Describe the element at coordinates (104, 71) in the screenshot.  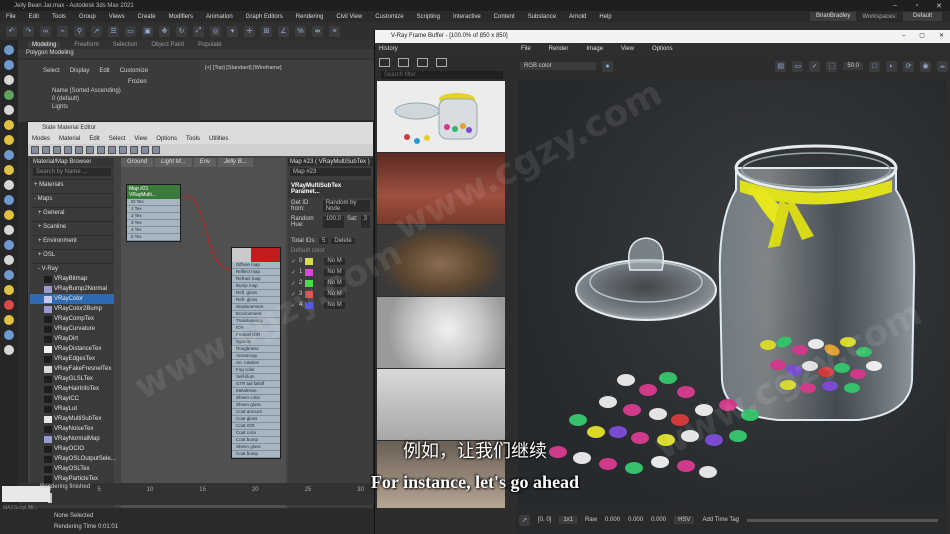
I see `se-tab-edit: Edit` at that location.